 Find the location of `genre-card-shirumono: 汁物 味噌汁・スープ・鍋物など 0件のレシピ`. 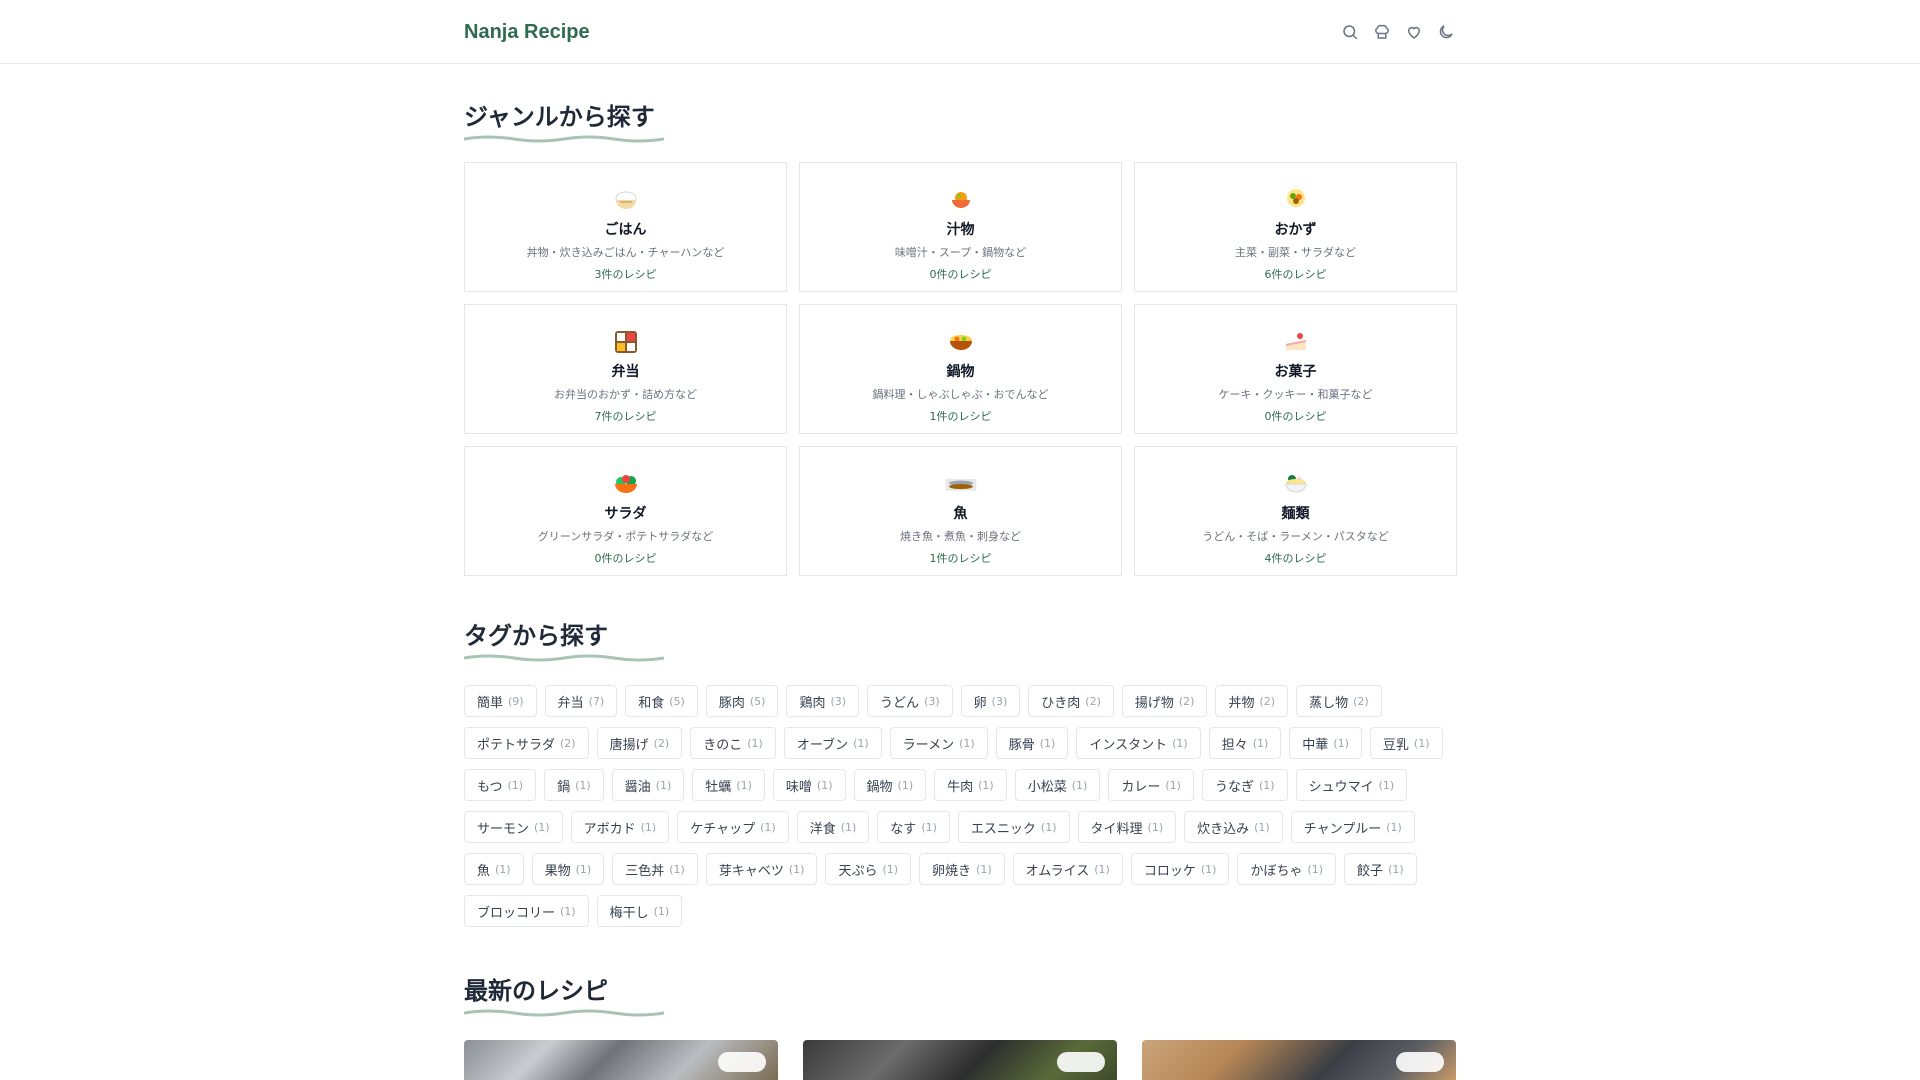

genre-card-shirumono: 汁物 味噌汁・スープ・鍋物など 0件のレシピ is located at coordinates (960, 227).